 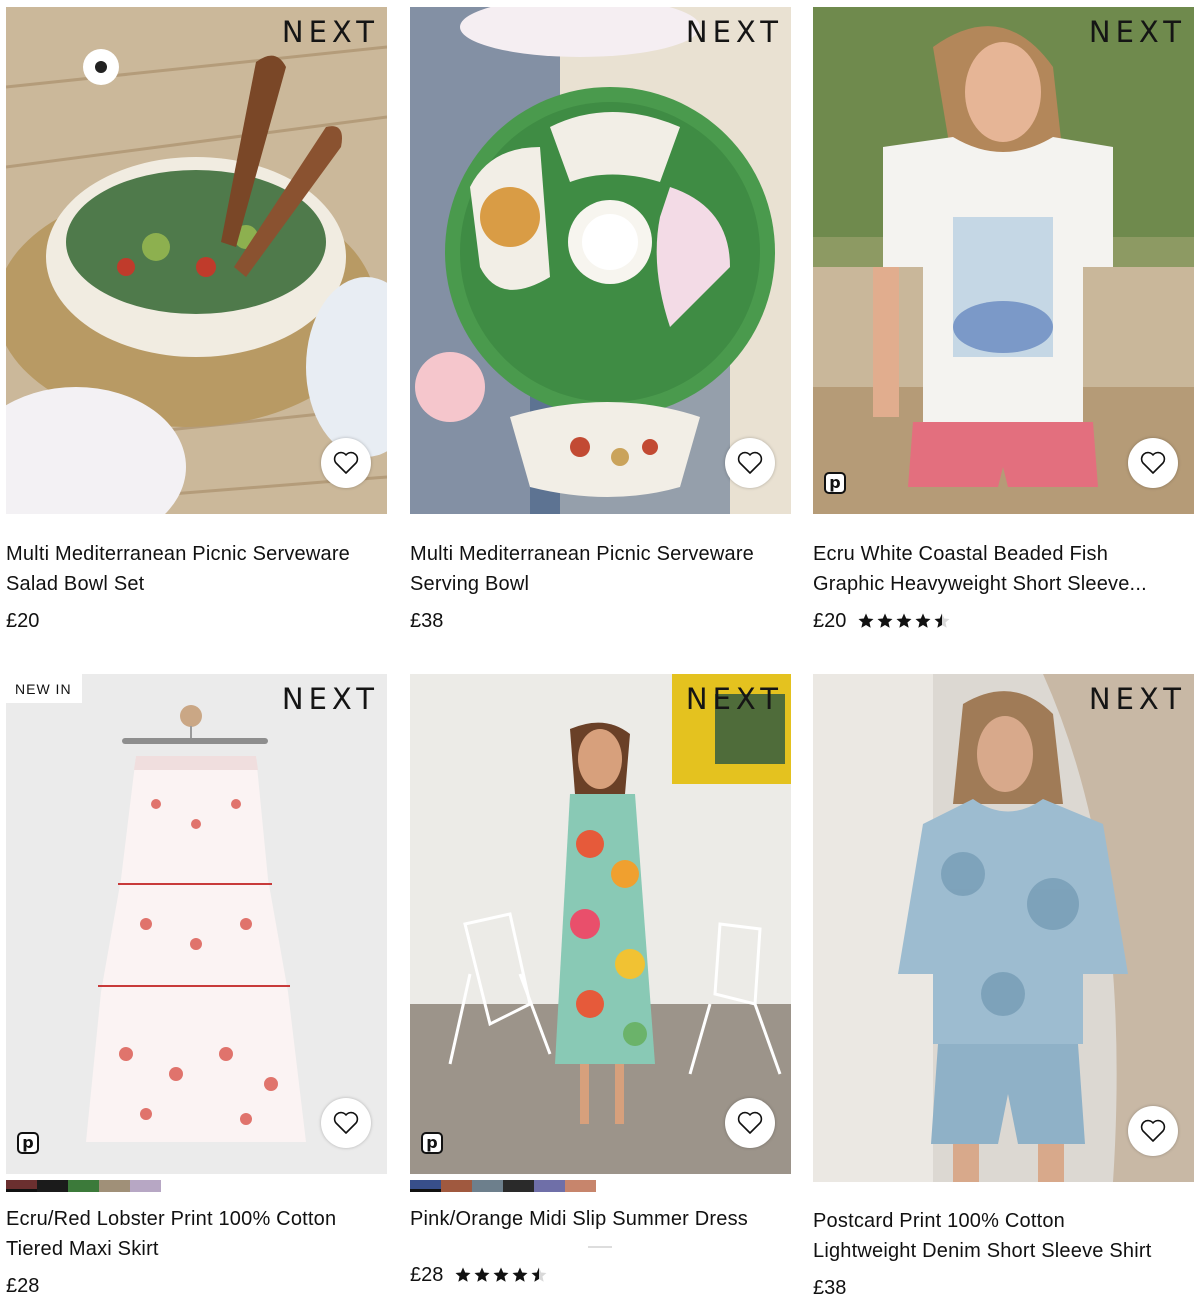 What do you see at coordinates (44, 688) in the screenshot?
I see `new-in-badge: NEW IN` at bounding box center [44, 688].